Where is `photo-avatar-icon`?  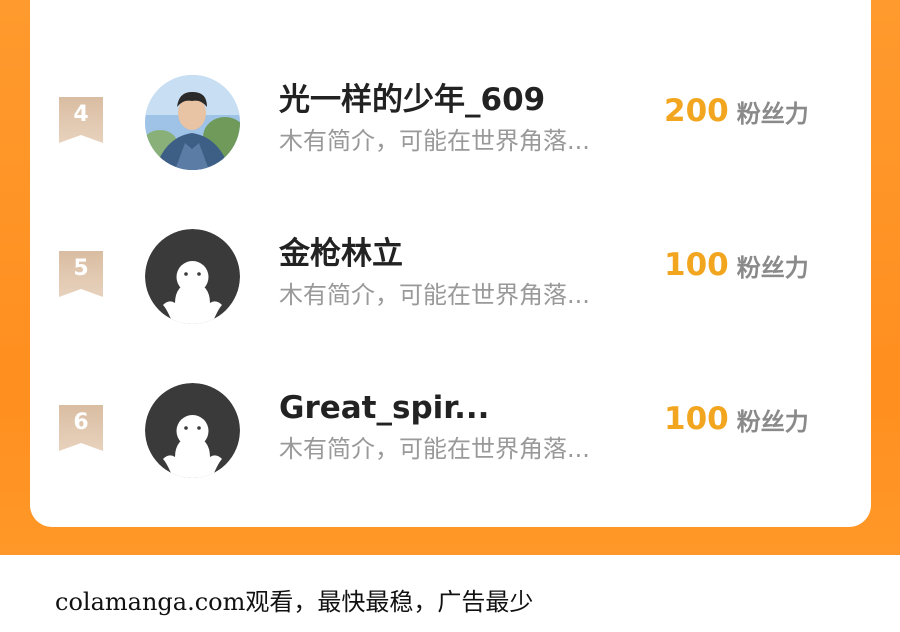 photo-avatar-icon is located at coordinates (192, 122).